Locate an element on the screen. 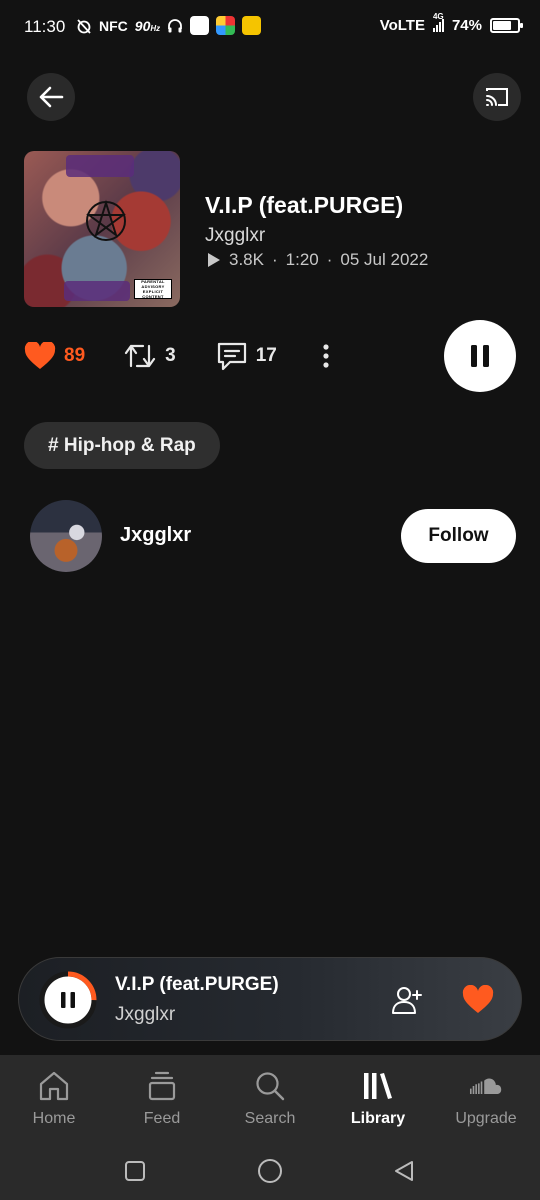 Image resolution: width=540 pixels, height=1200 pixels. play-count-icon is located at coordinates (214, 260).